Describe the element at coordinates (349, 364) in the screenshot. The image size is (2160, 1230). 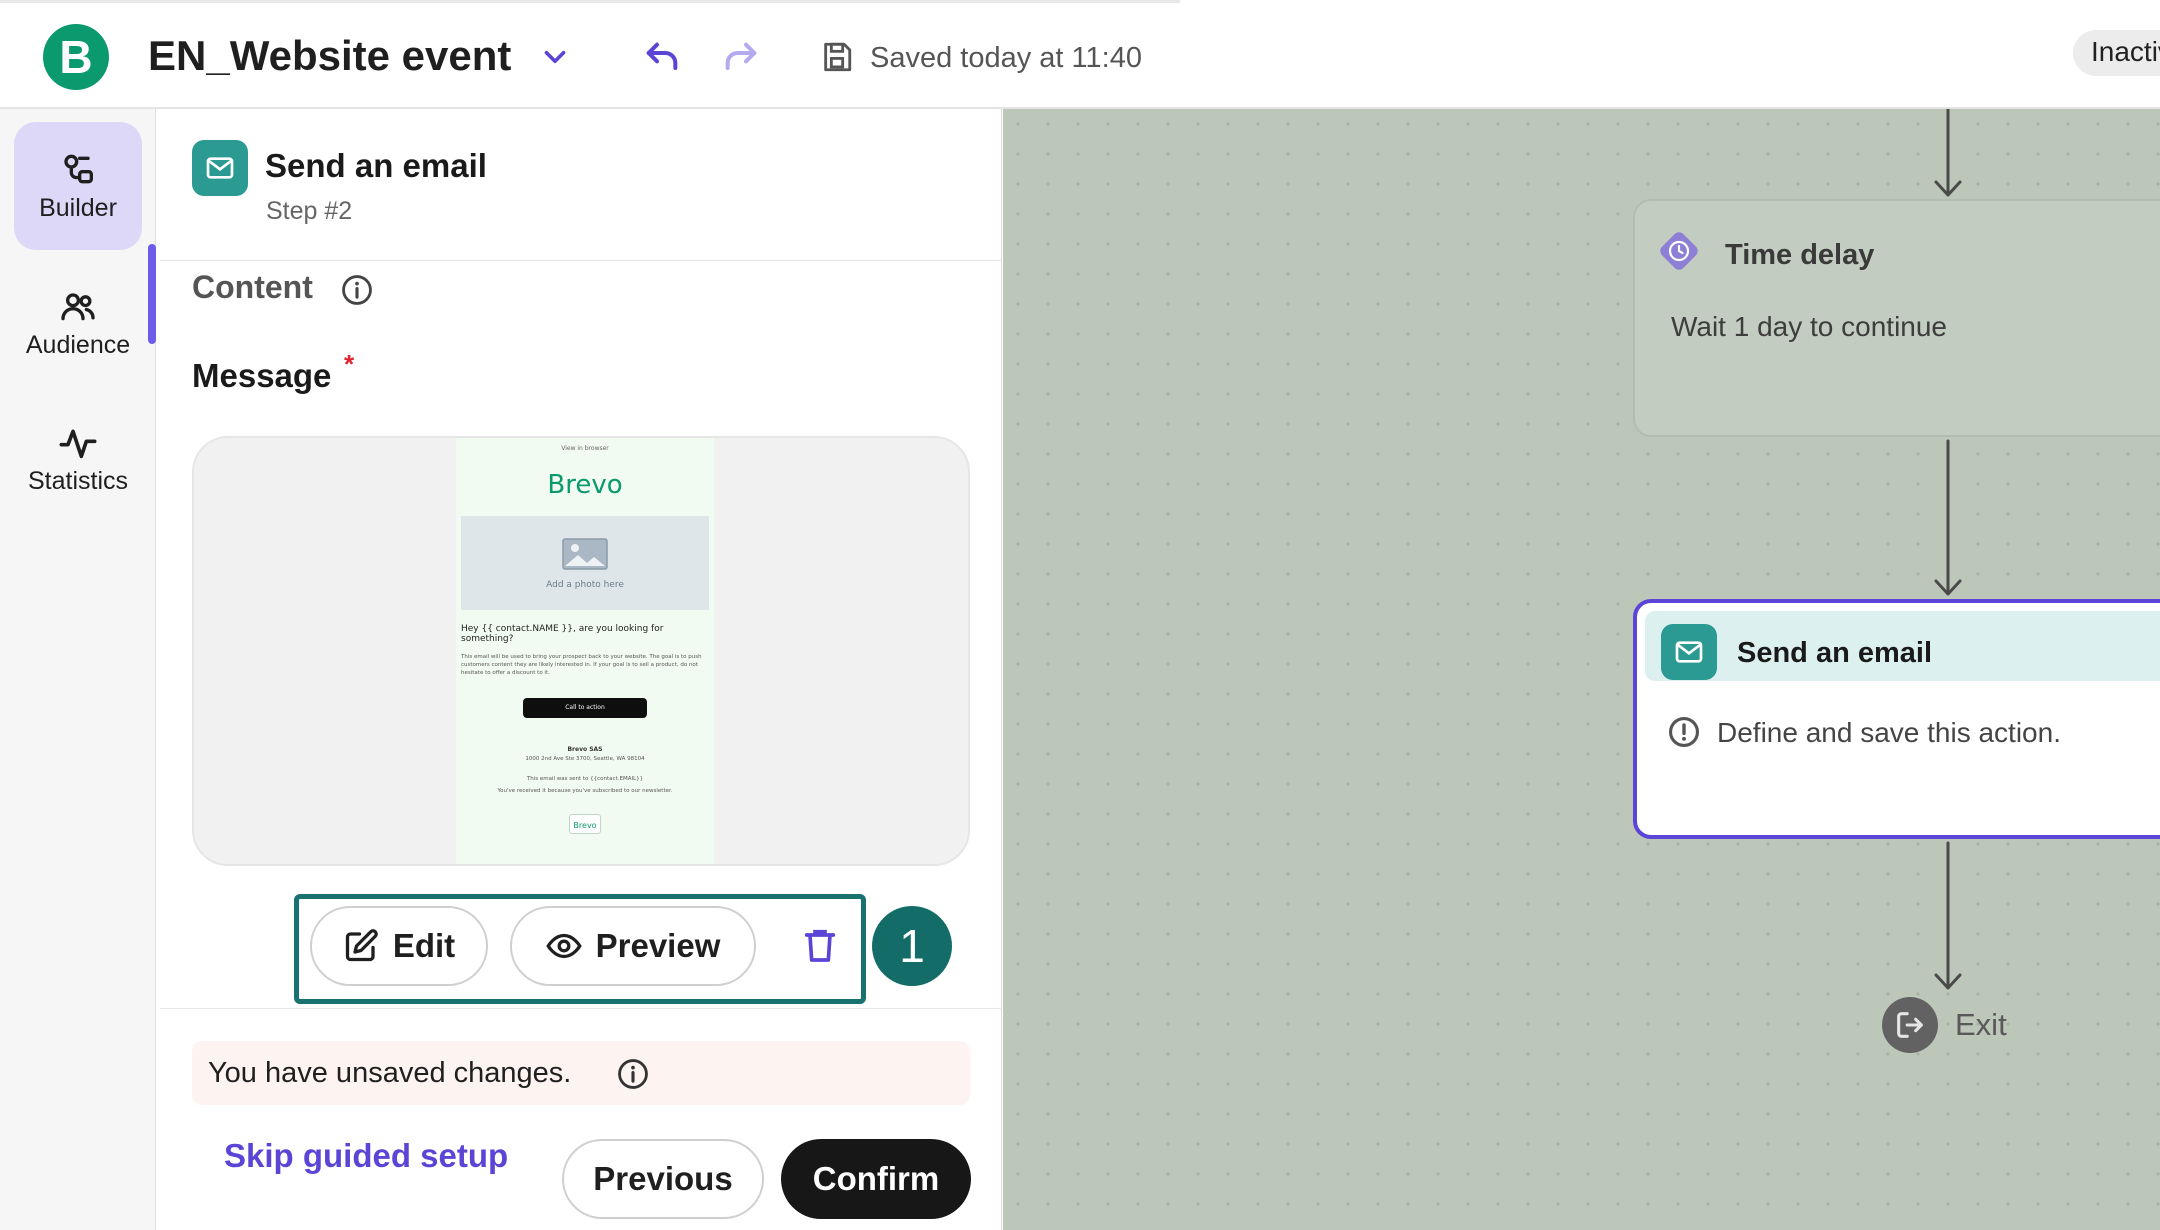
I see `required-mark: *` at that location.